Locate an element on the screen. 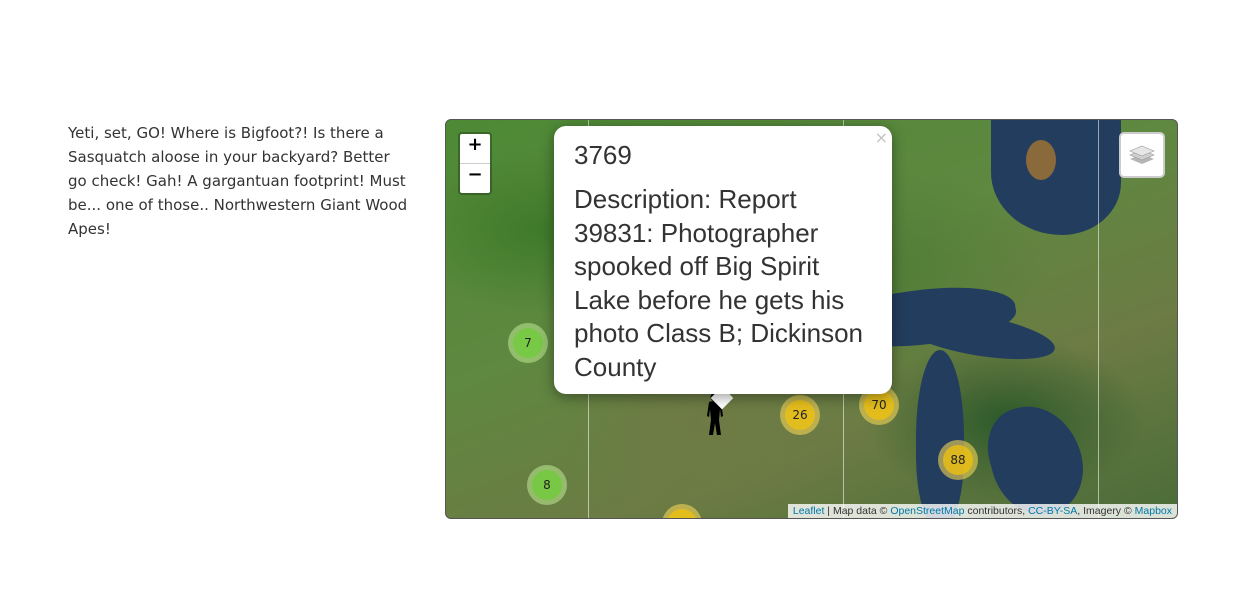 The height and width of the screenshot is (593, 1234). mapbox-link: Mapbox is located at coordinates (1153, 511).